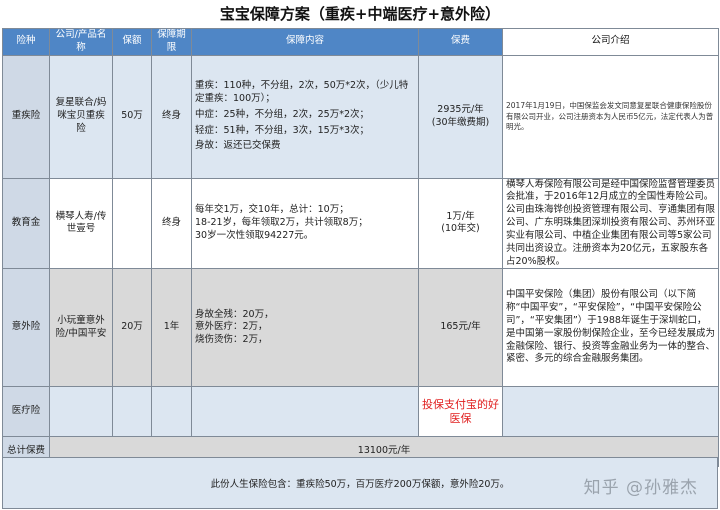 The height and width of the screenshot is (510, 720). Describe the element at coordinates (460, 42) in the screenshot. I see `header-premium: 保费` at that location.